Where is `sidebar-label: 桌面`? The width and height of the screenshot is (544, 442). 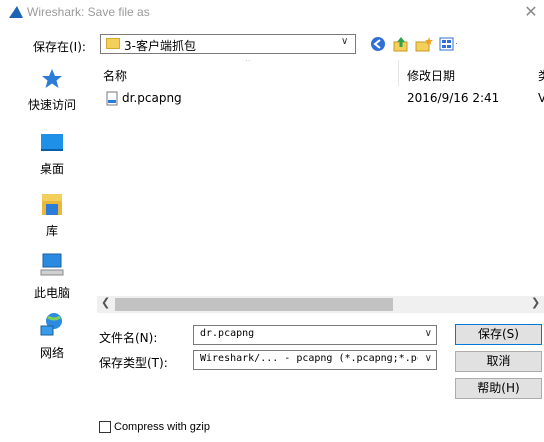 sidebar-label: 桌面 is located at coordinates (51, 169).